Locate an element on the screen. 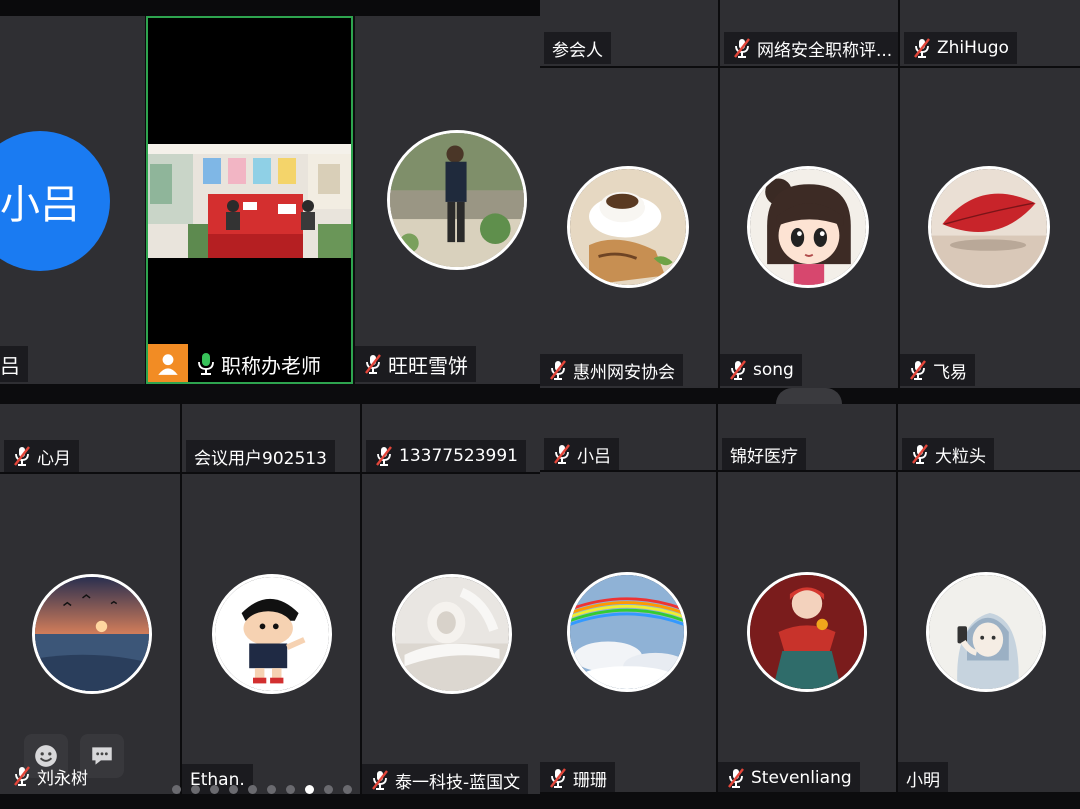  participant-name-bar: 13377523991 is located at coordinates (446, 456).